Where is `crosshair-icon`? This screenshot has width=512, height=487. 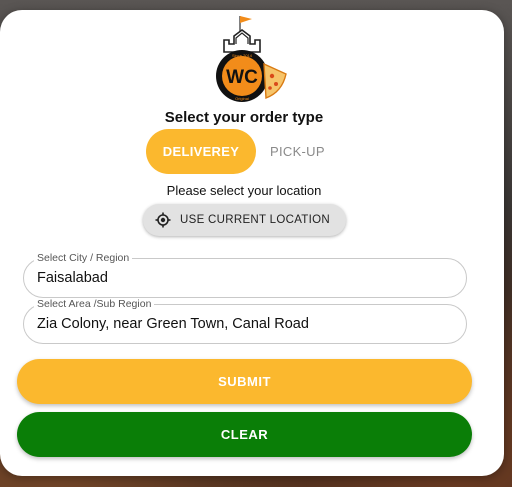
crosshair-icon is located at coordinates (163, 220).